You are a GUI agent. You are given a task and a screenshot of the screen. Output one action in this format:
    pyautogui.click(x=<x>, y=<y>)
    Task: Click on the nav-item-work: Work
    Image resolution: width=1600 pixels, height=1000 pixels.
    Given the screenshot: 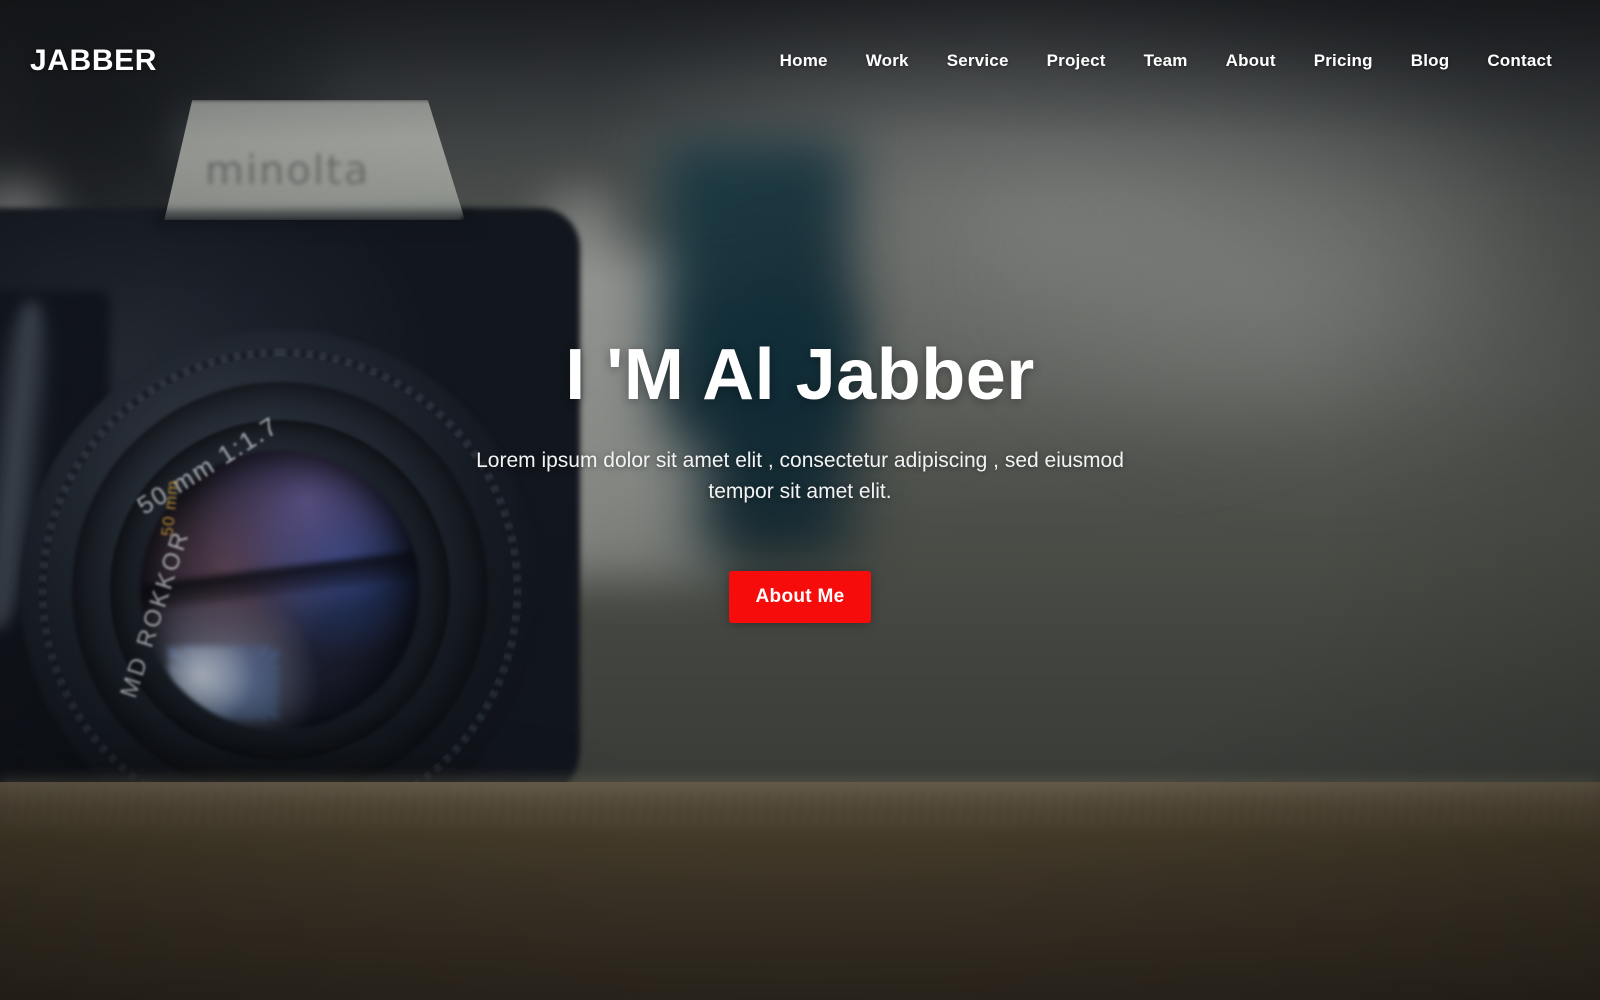 What is the action you would take?
    pyautogui.click(x=887, y=61)
    